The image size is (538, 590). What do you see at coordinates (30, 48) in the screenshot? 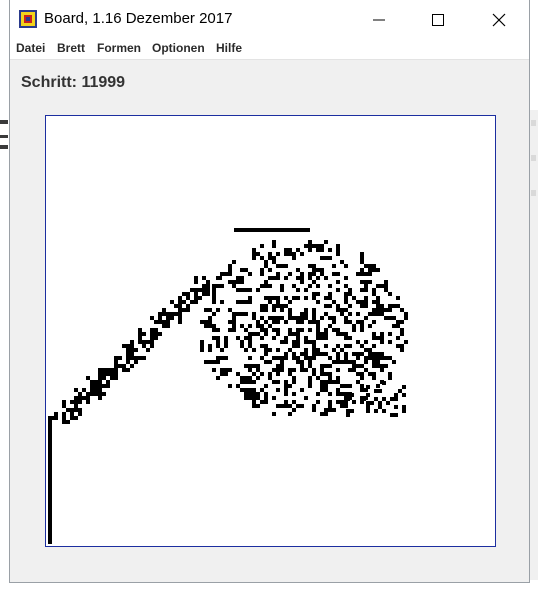
I see `menu-datei: Datei` at bounding box center [30, 48].